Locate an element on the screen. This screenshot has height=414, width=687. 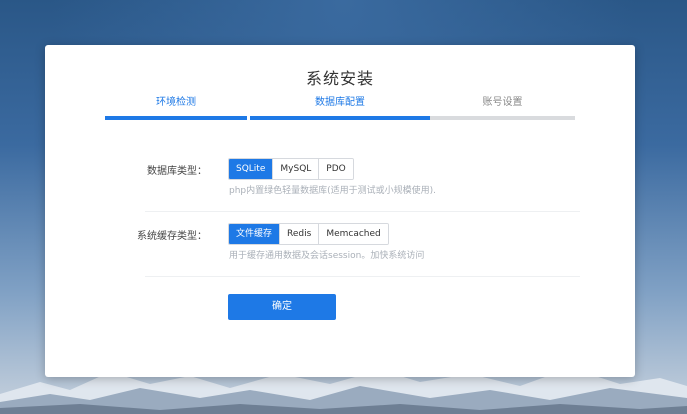
step-label: 数据库配置 is located at coordinates (340, 102).